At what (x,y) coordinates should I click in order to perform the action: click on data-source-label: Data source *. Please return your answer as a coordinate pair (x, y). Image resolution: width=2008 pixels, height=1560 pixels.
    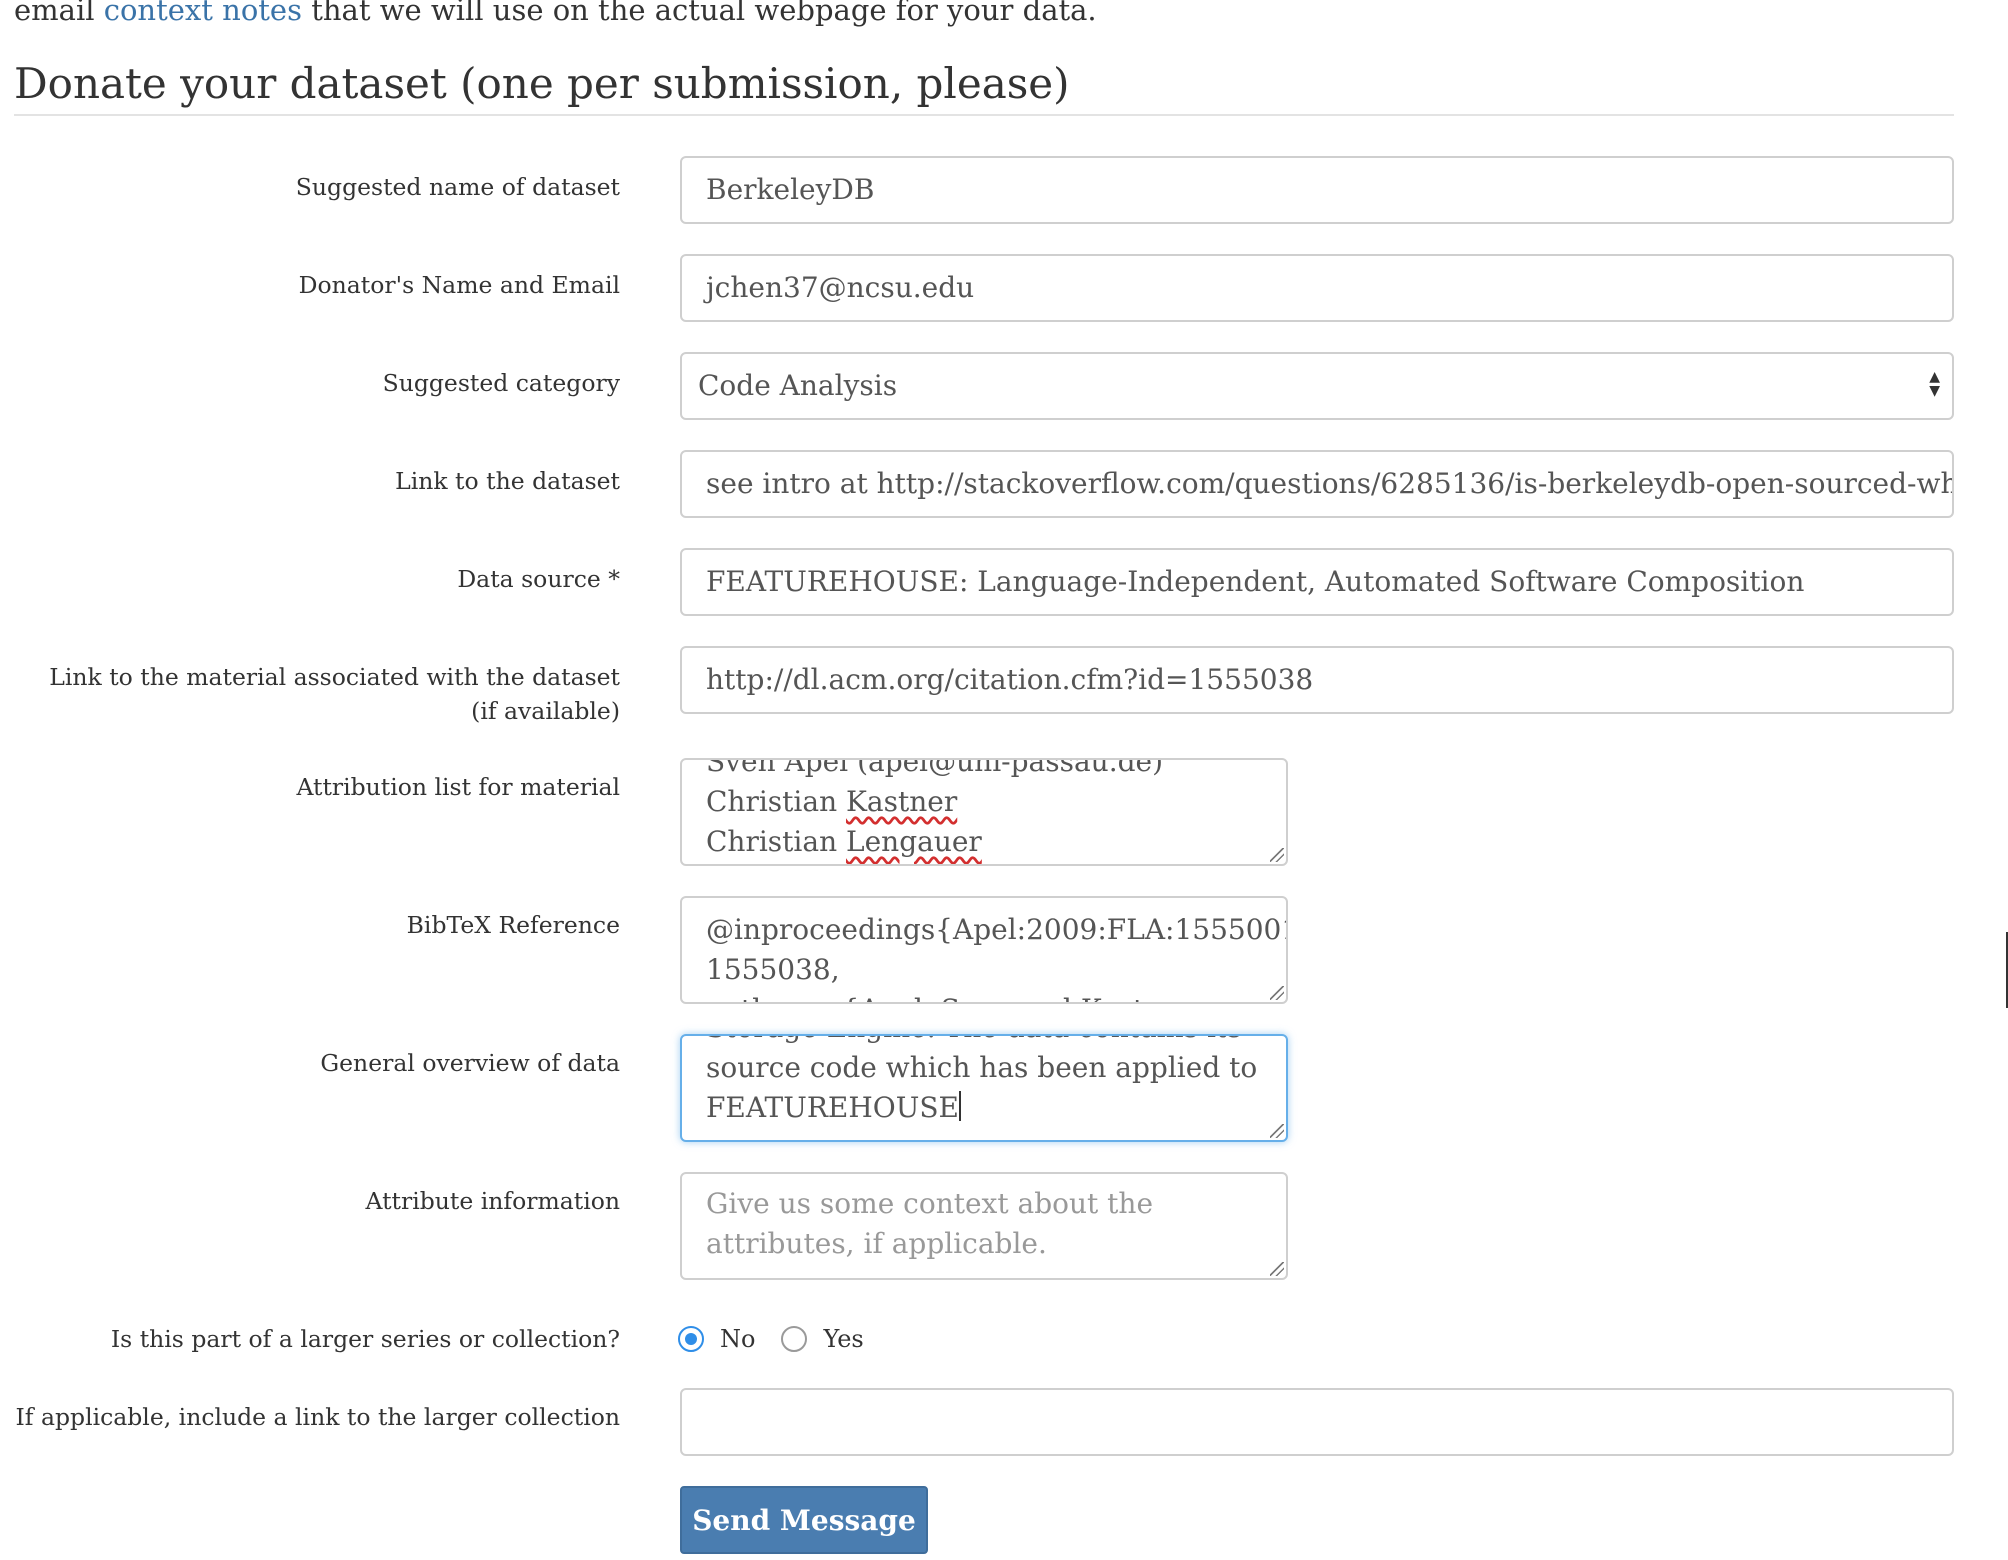
    Looking at the image, I should click on (538, 579).